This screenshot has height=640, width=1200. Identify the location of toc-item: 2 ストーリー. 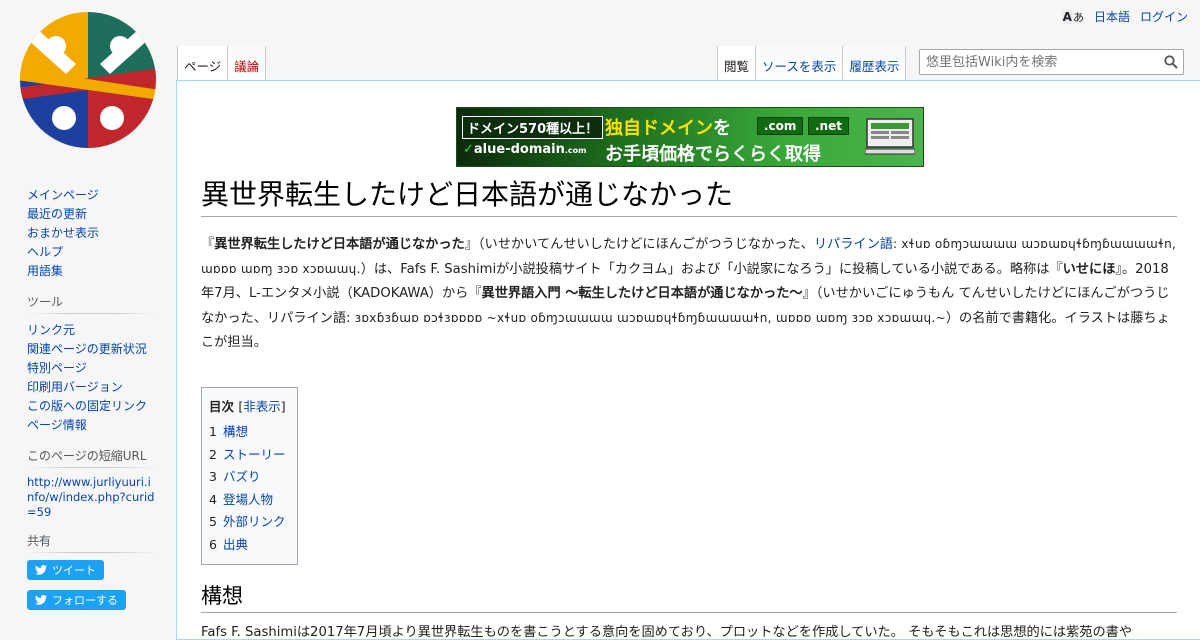
(247, 454).